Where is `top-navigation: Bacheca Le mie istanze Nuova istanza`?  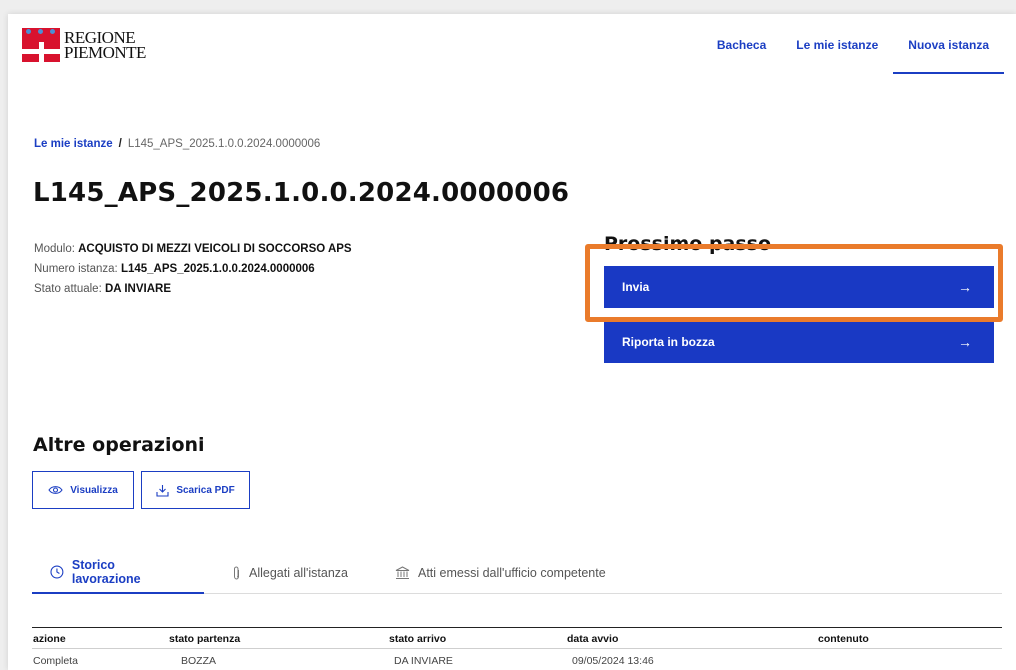
top-navigation: Bacheca Le mie istanze Nuova istanza is located at coordinates (853, 56).